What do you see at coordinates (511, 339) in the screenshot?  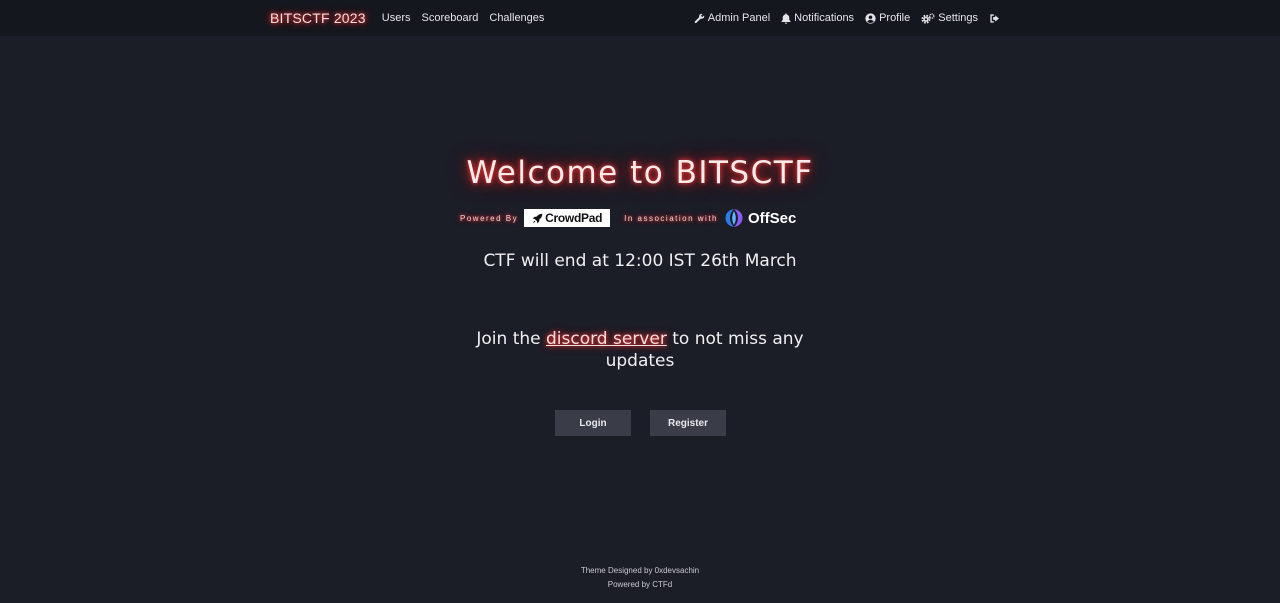 I see `join-prefix: Join the` at bounding box center [511, 339].